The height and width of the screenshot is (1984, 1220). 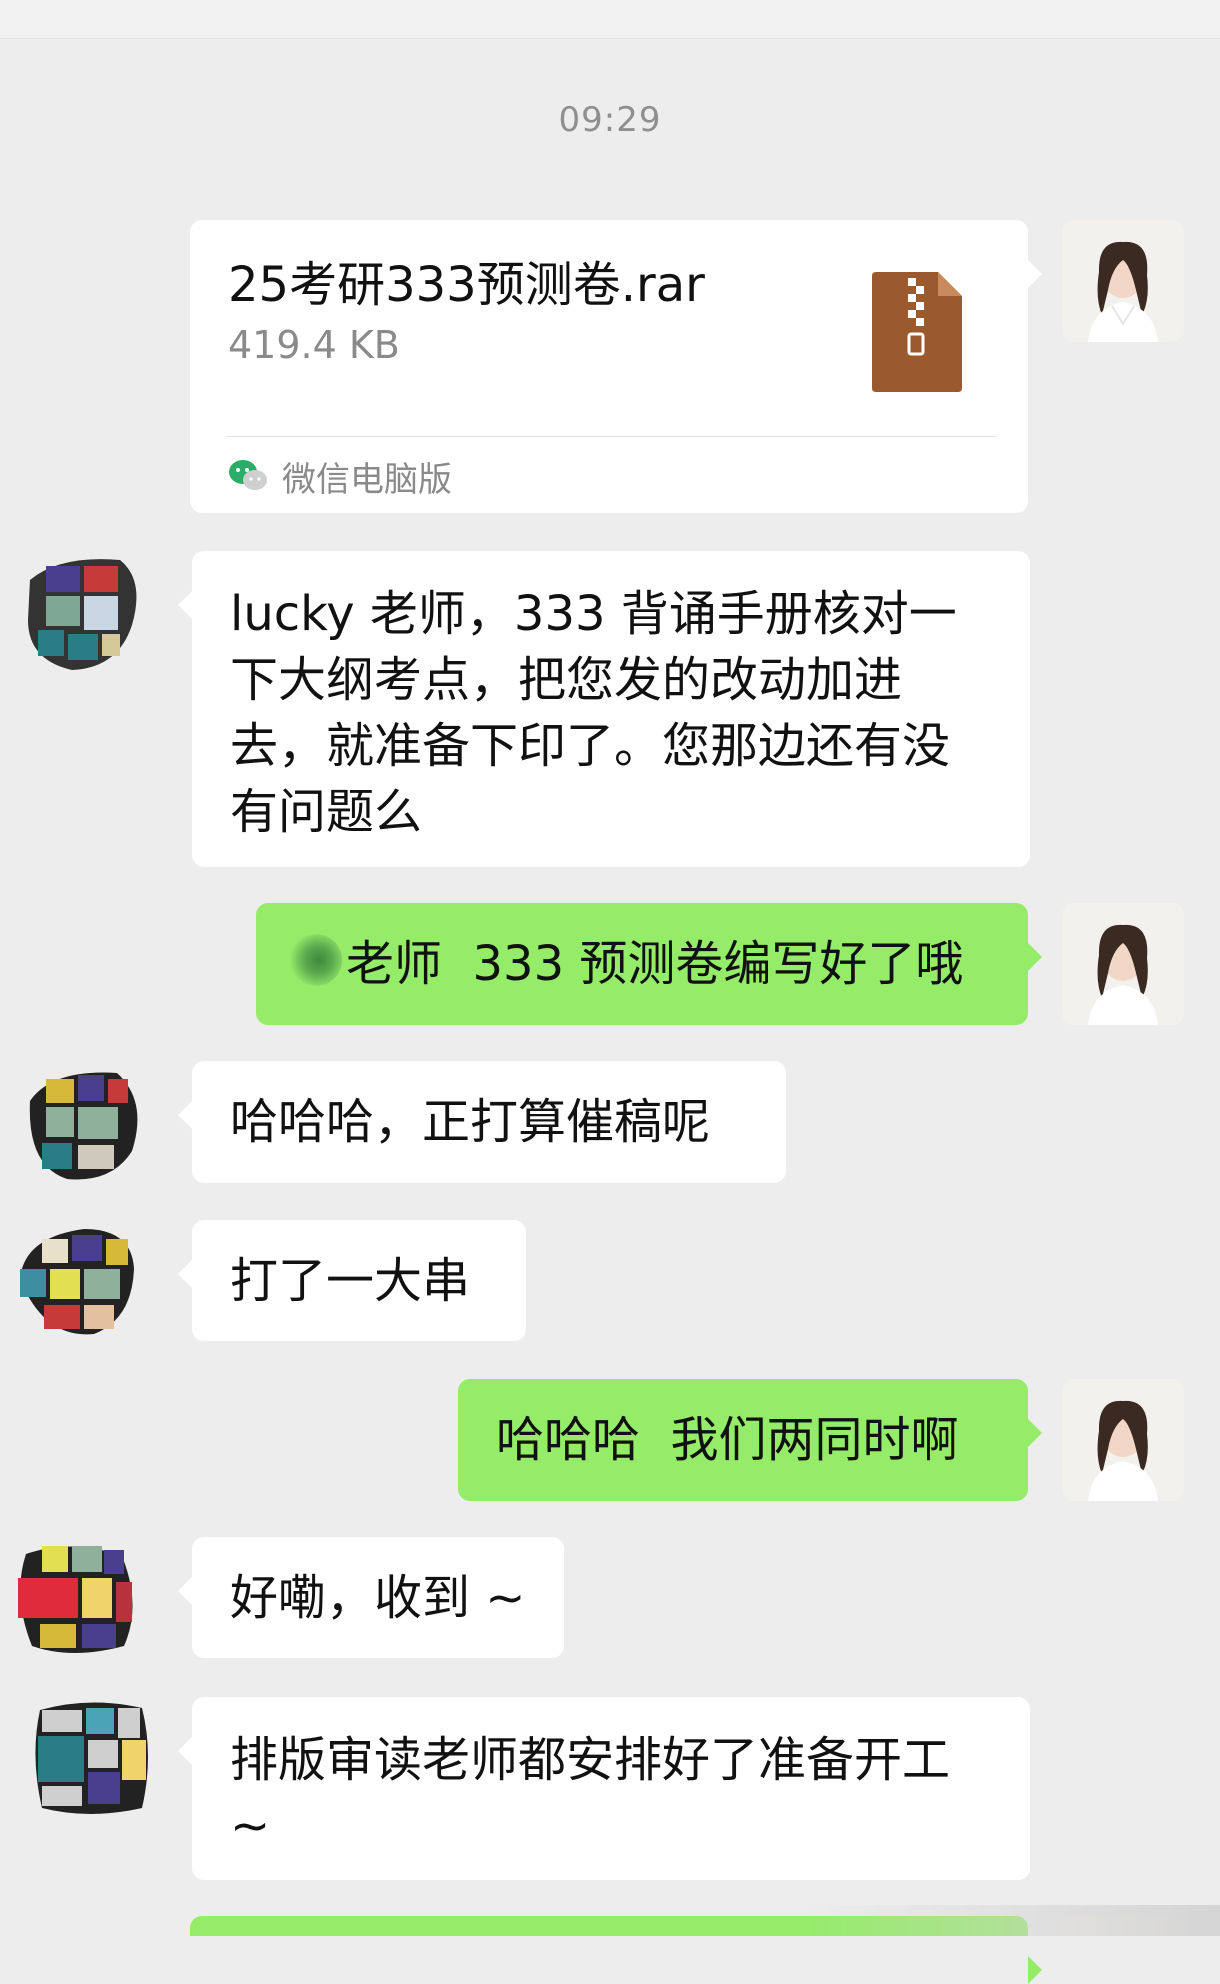 I want to click on message-text: 排版审读老师都安排好了准备开工 ~, so click(x=598, y=1793).